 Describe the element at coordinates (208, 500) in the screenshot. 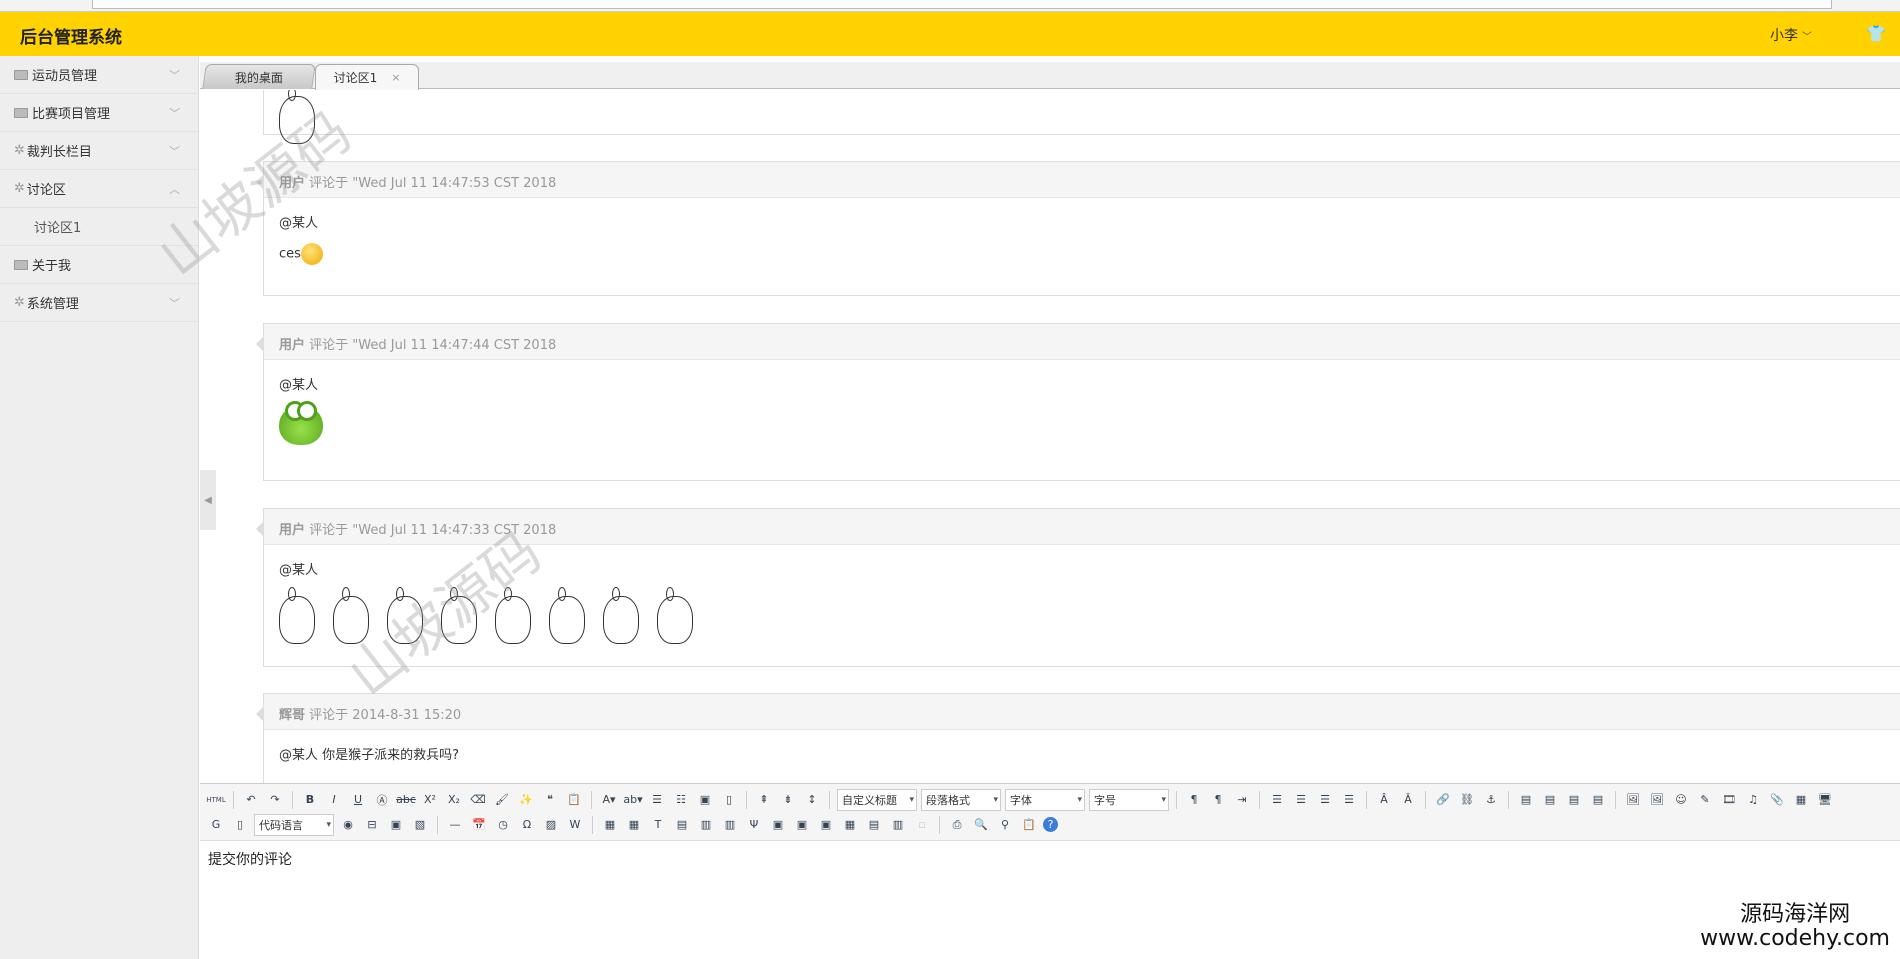

I see `sidebar-collapse-handle: ◀` at that location.